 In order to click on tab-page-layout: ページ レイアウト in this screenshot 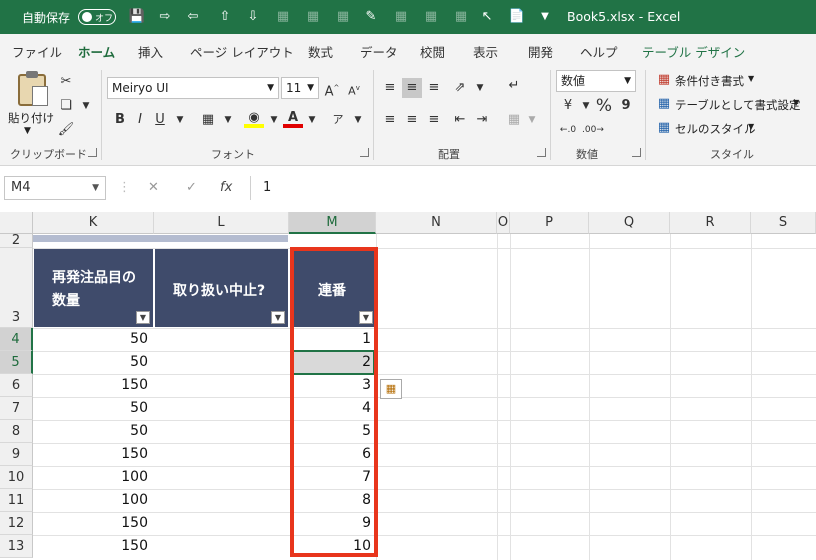, I will do `click(242, 51)`.